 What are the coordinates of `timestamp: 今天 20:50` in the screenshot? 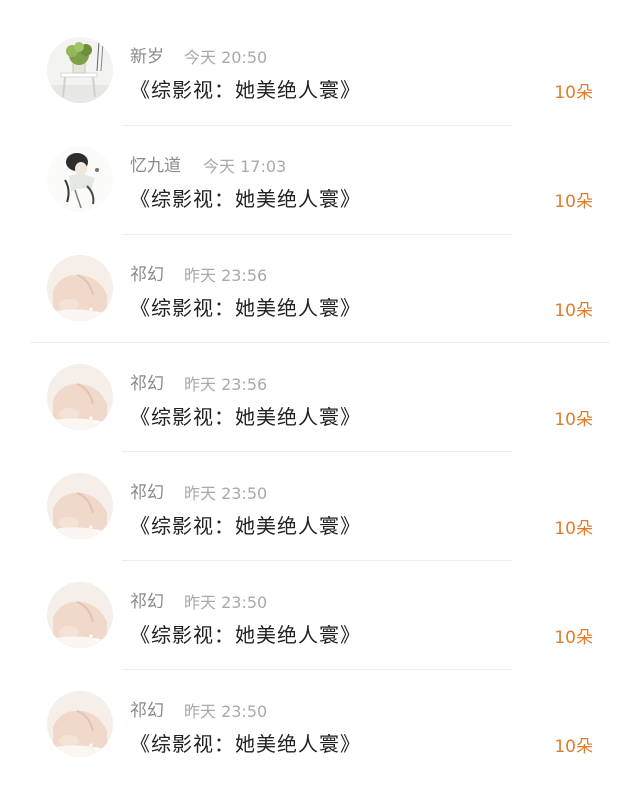 It's located at (226, 57).